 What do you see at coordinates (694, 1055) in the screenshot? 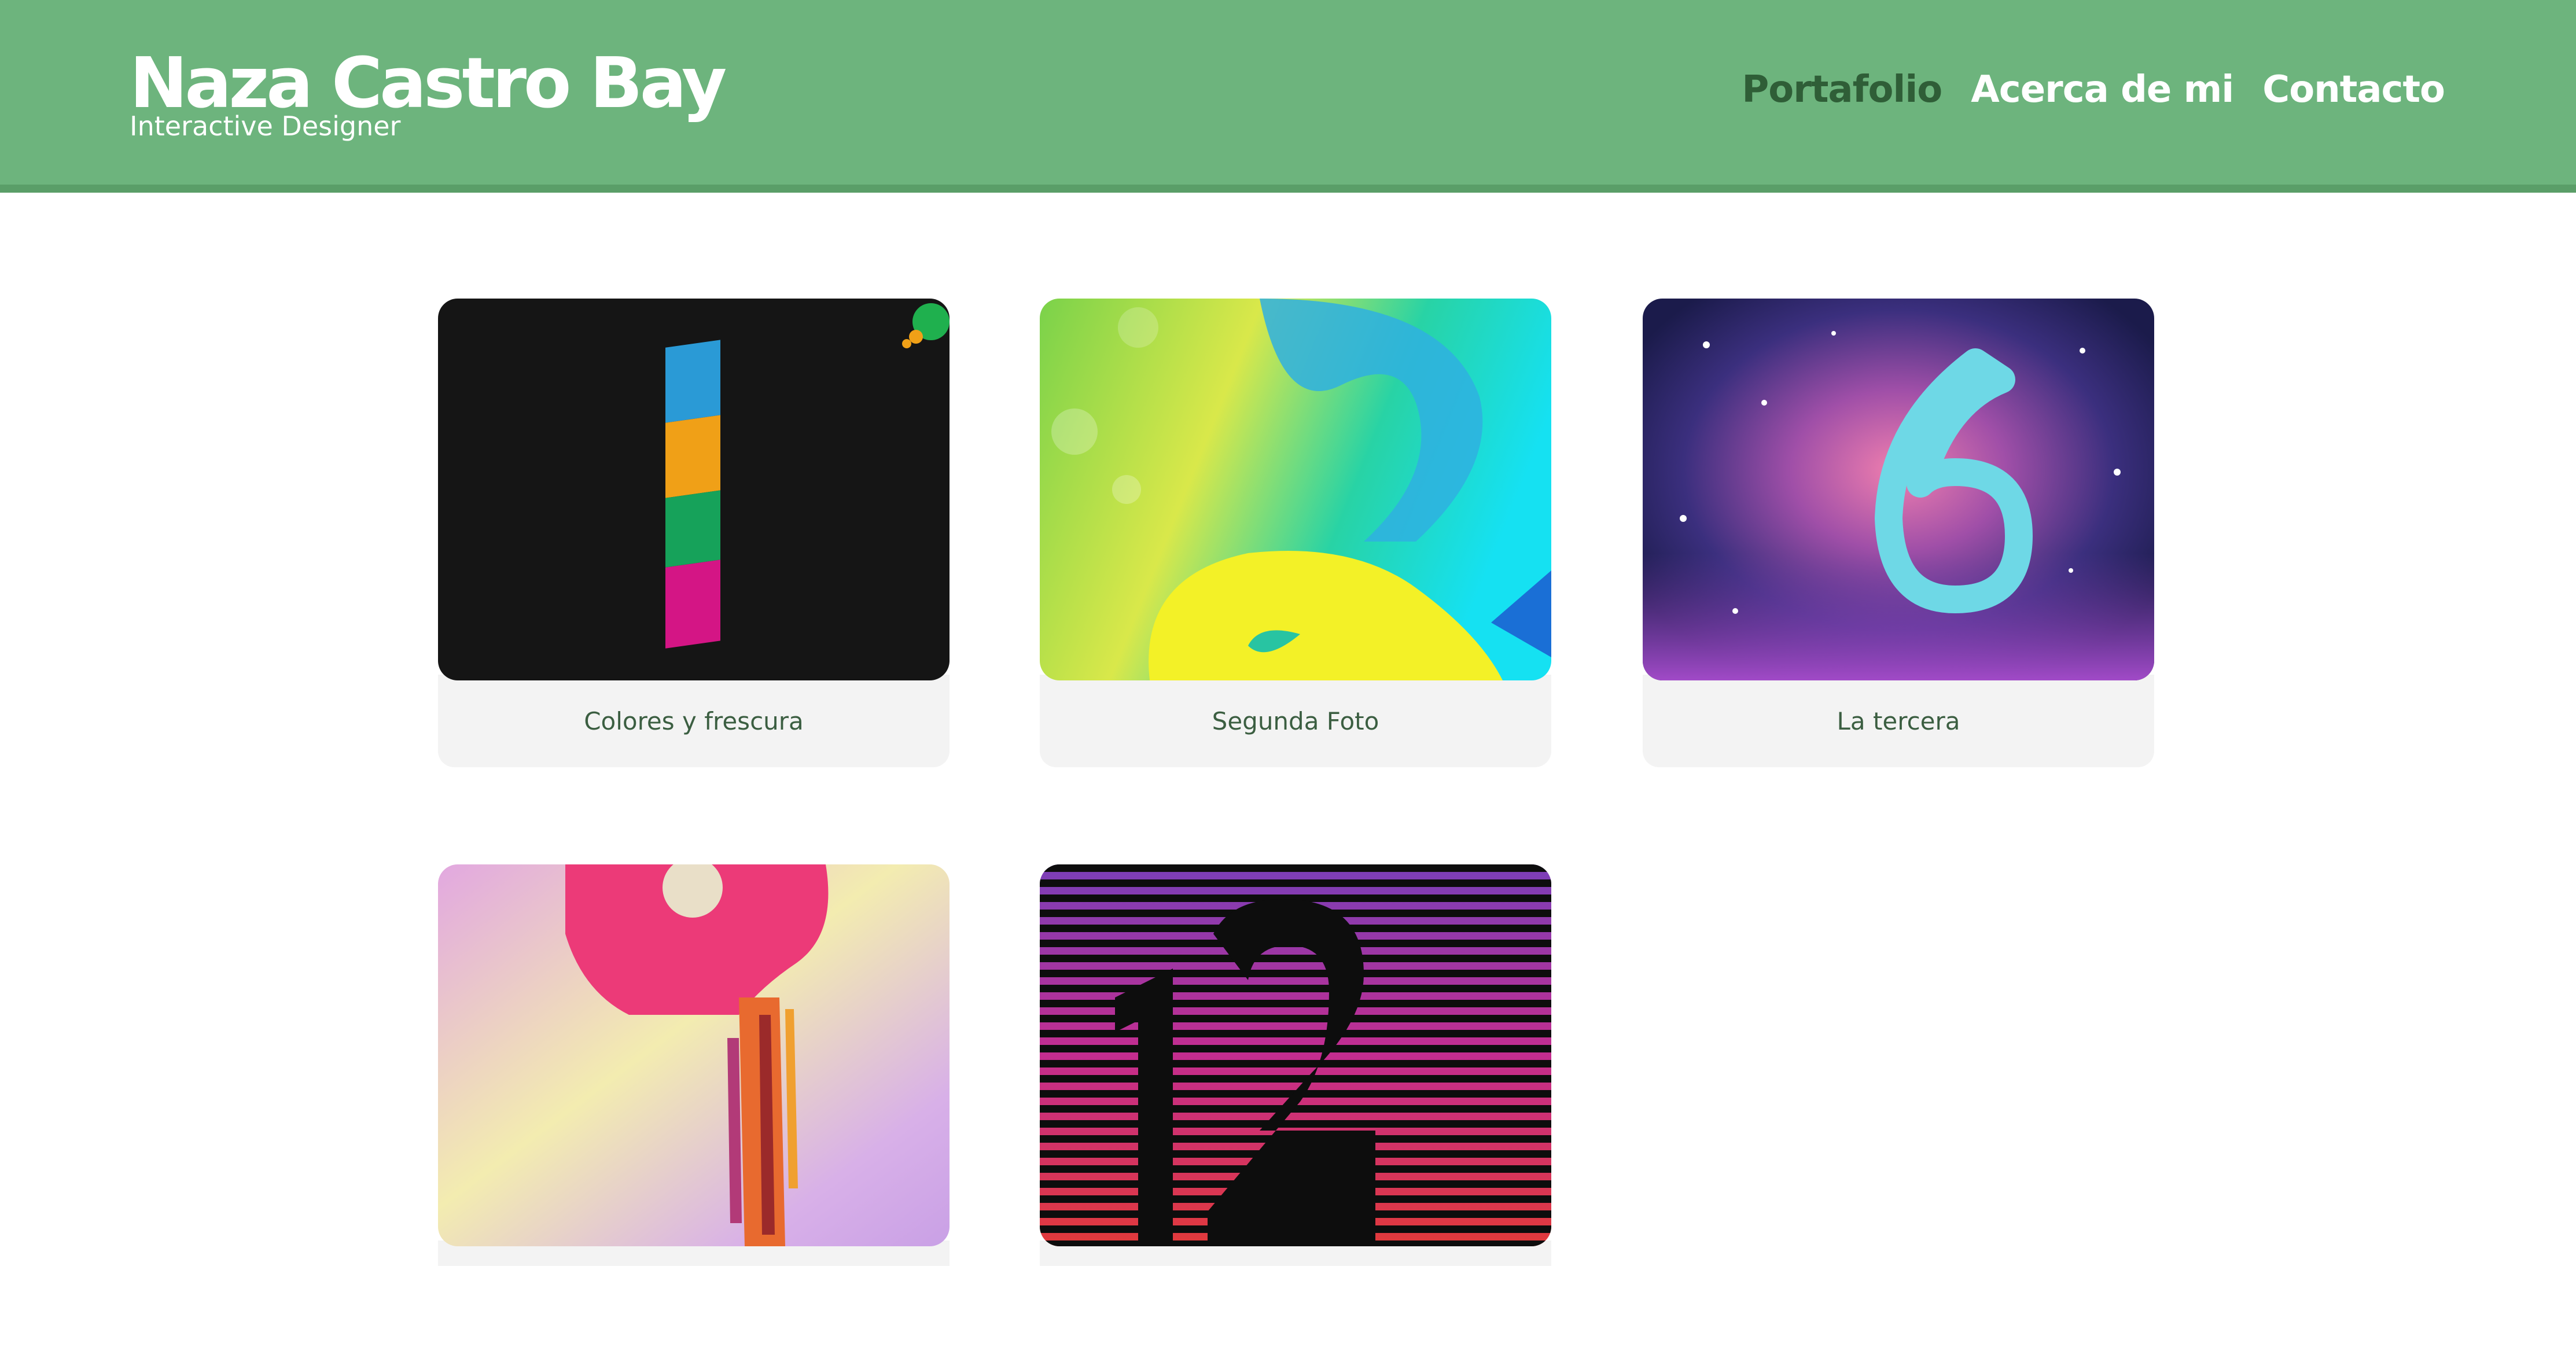
I see `number-9-artwork` at bounding box center [694, 1055].